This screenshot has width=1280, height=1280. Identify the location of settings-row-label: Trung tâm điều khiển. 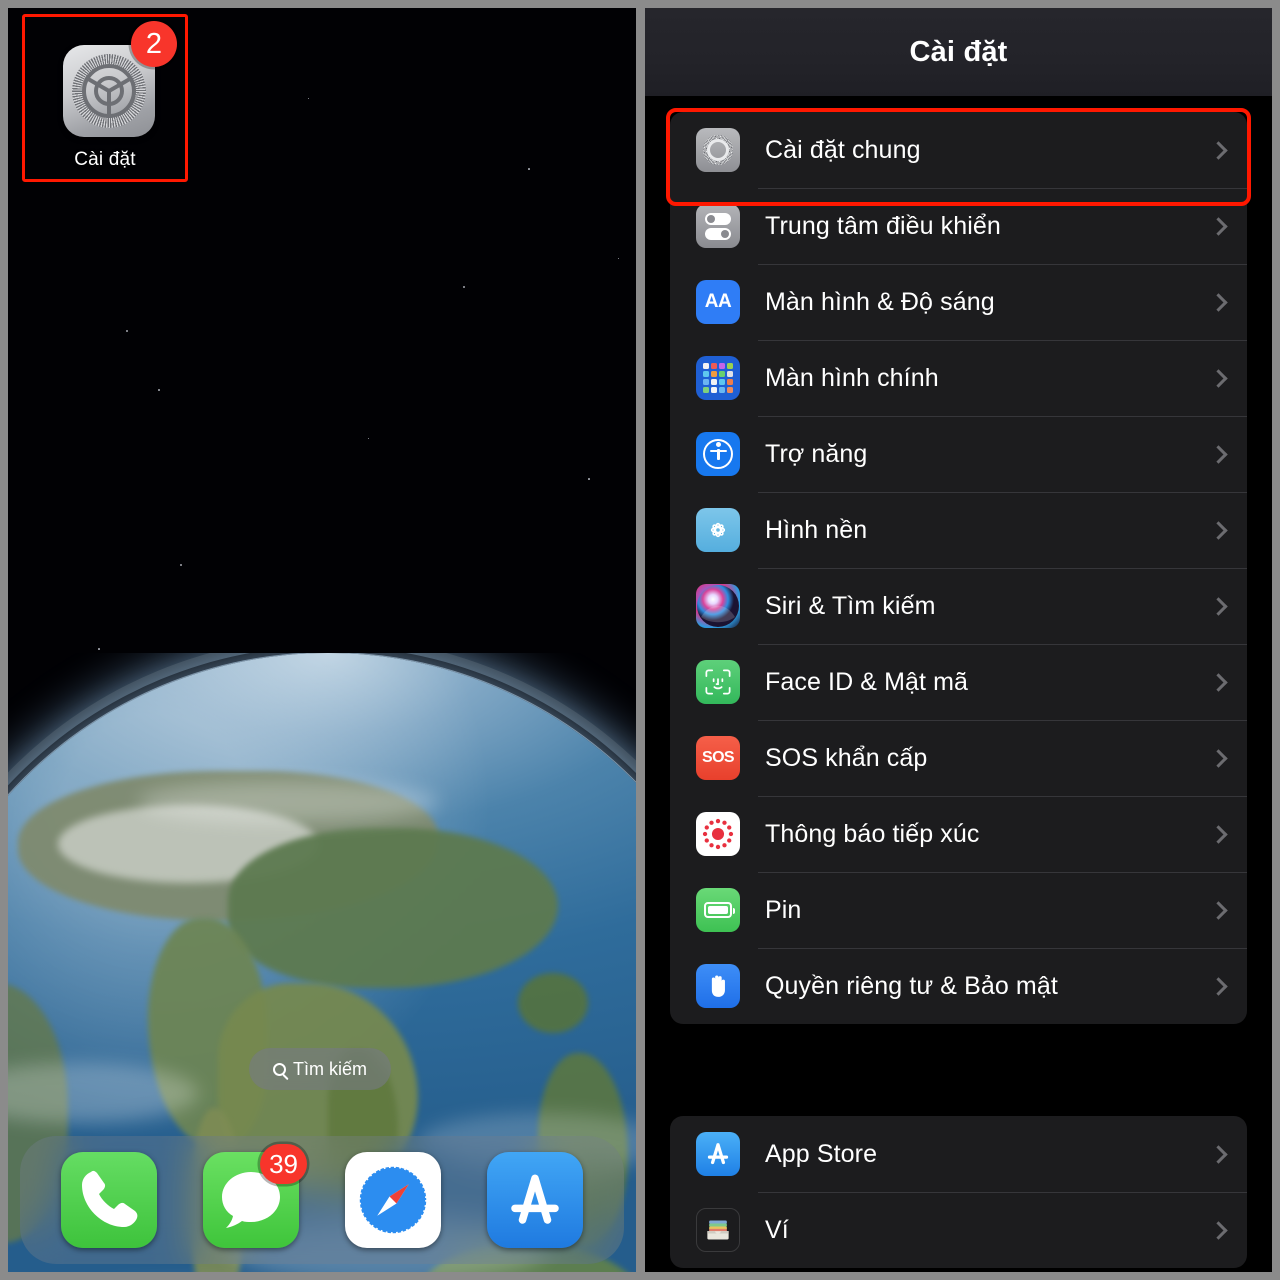
(883, 225).